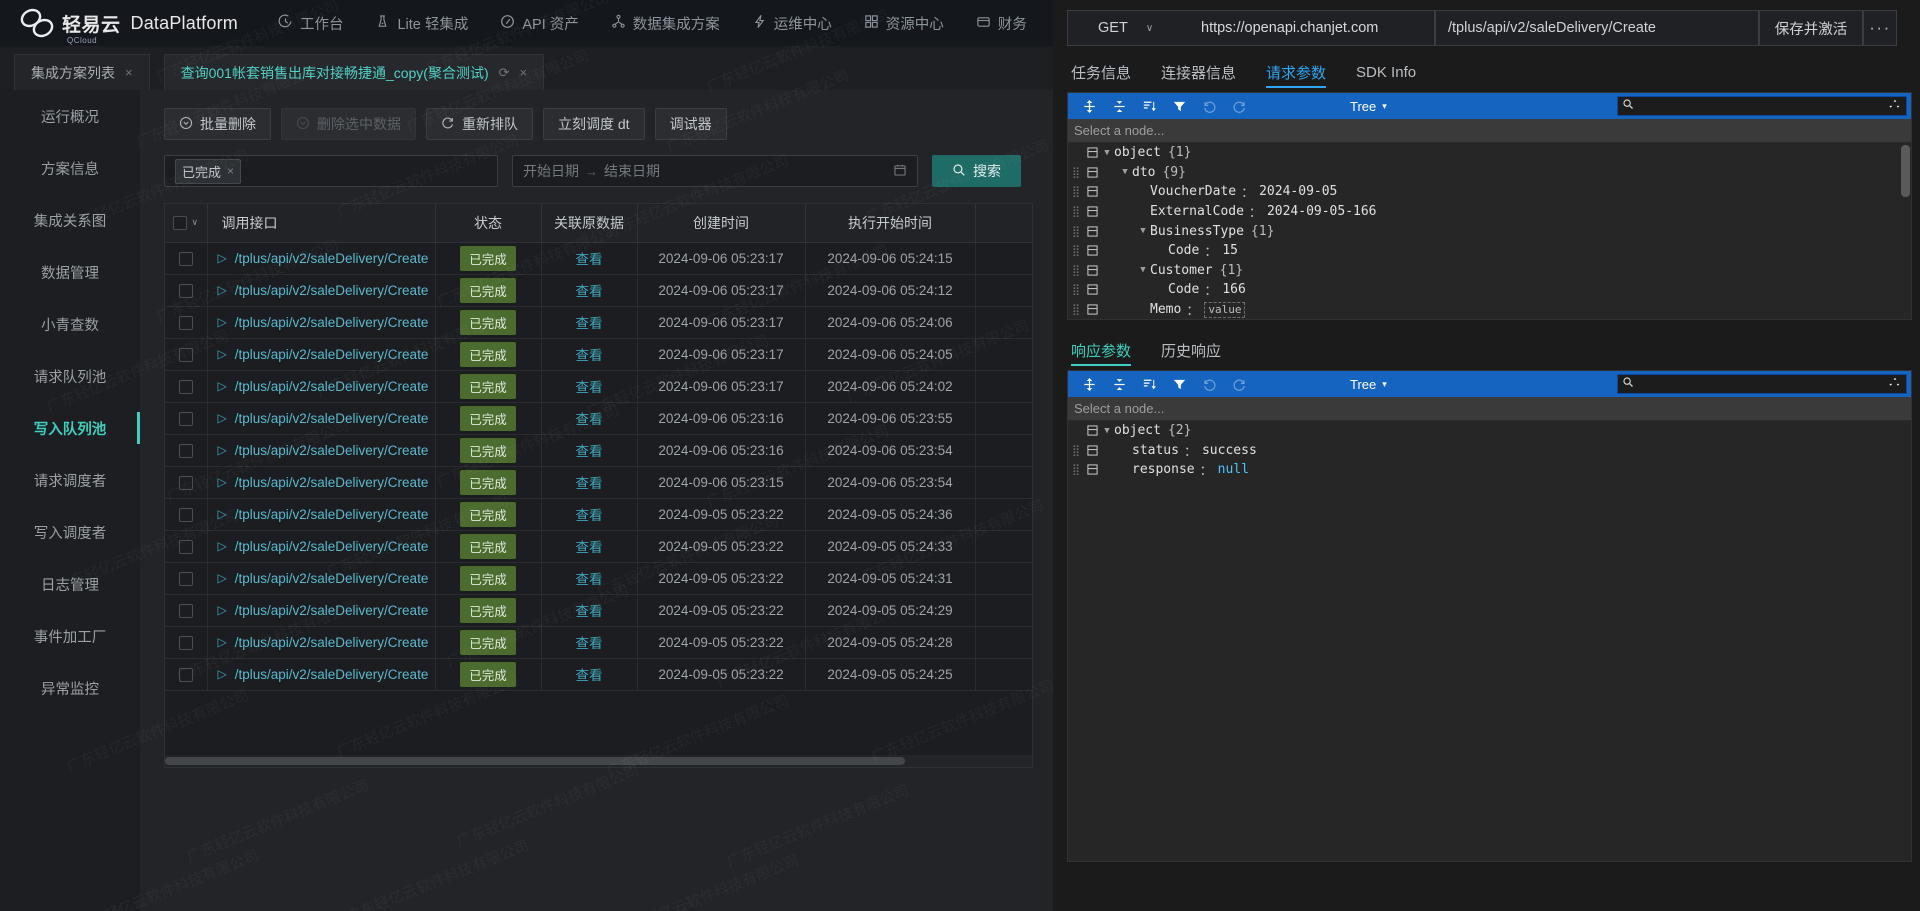  What do you see at coordinates (1368, 106) in the screenshot?
I see `editor-mode-select-request: Tree ▾` at bounding box center [1368, 106].